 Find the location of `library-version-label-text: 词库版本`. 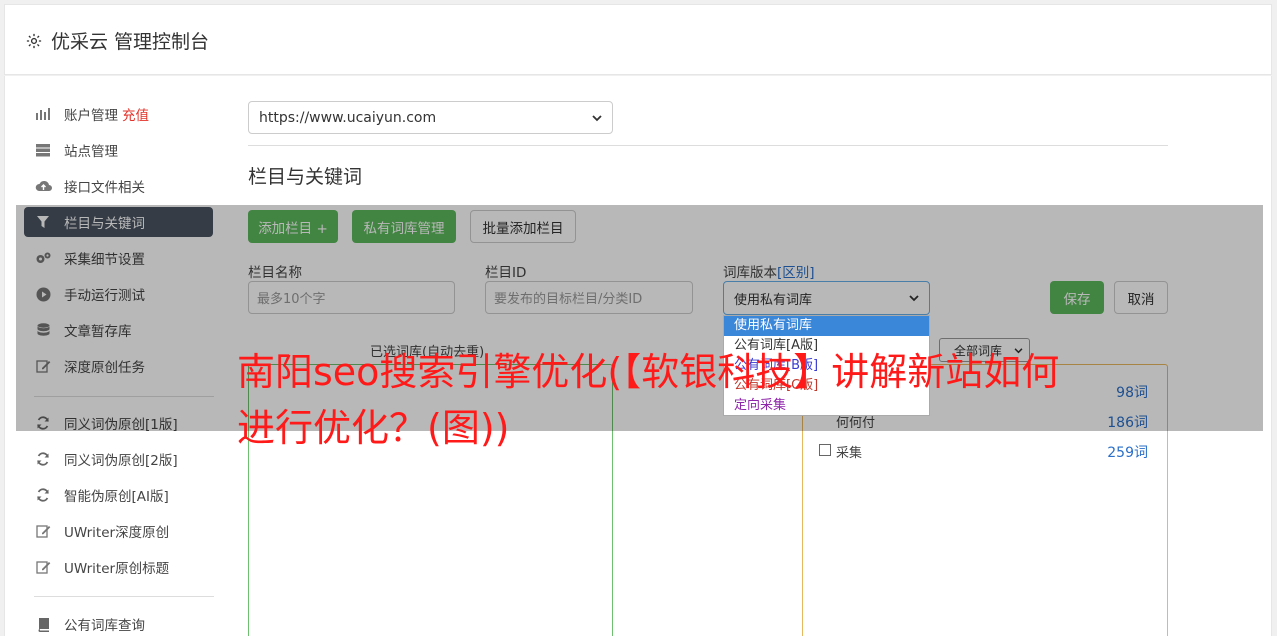

library-version-label-text: 词库版本 is located at coordinates (750, 273).